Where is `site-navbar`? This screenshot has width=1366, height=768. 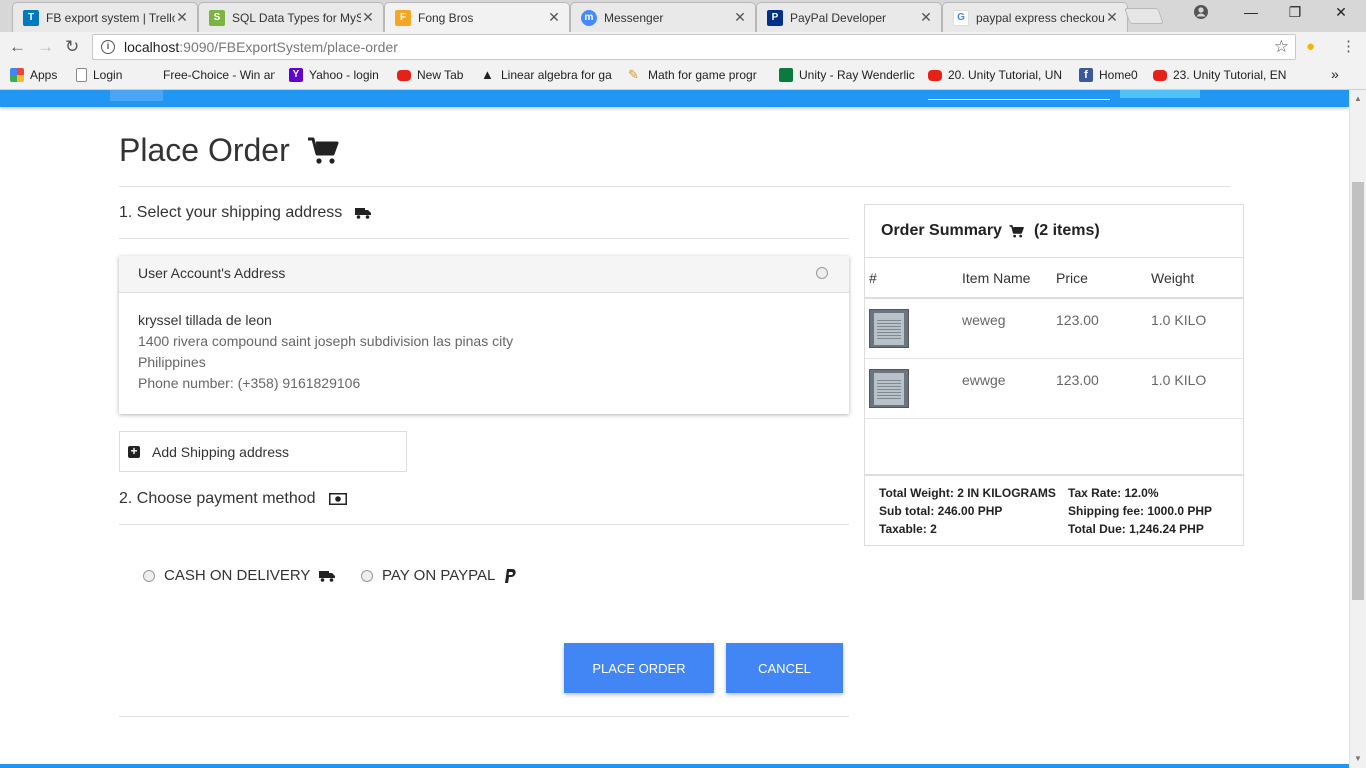 site-navbar is located at coordinates (674, 98).